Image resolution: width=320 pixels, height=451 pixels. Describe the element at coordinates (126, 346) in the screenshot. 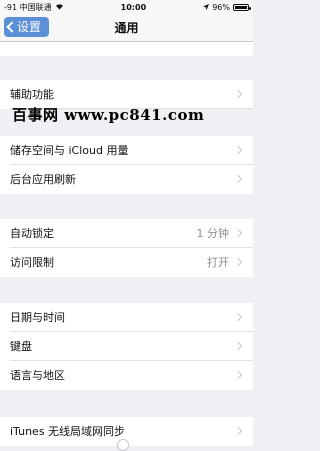

I see `settings-row-keyboard: 键盘` at that location.